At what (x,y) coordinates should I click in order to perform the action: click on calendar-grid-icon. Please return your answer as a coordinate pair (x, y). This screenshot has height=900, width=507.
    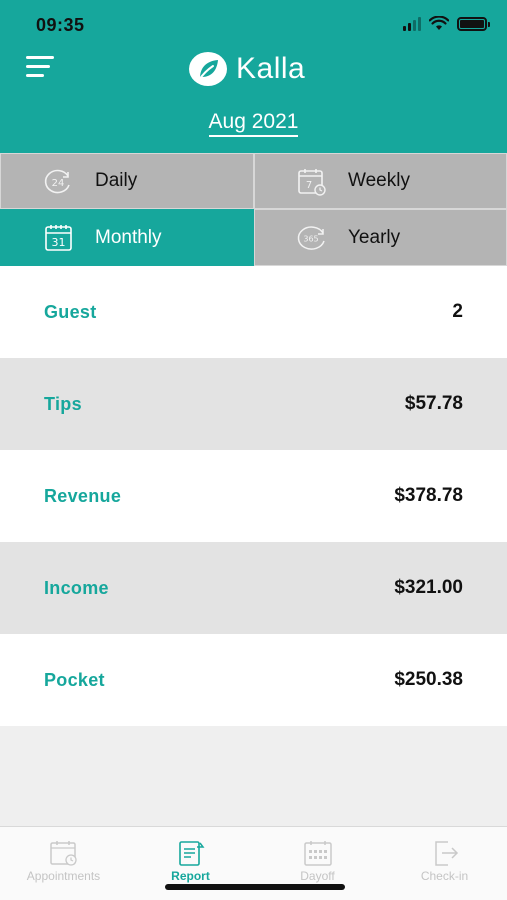
    Looking at the image, I should click on (317, 853).